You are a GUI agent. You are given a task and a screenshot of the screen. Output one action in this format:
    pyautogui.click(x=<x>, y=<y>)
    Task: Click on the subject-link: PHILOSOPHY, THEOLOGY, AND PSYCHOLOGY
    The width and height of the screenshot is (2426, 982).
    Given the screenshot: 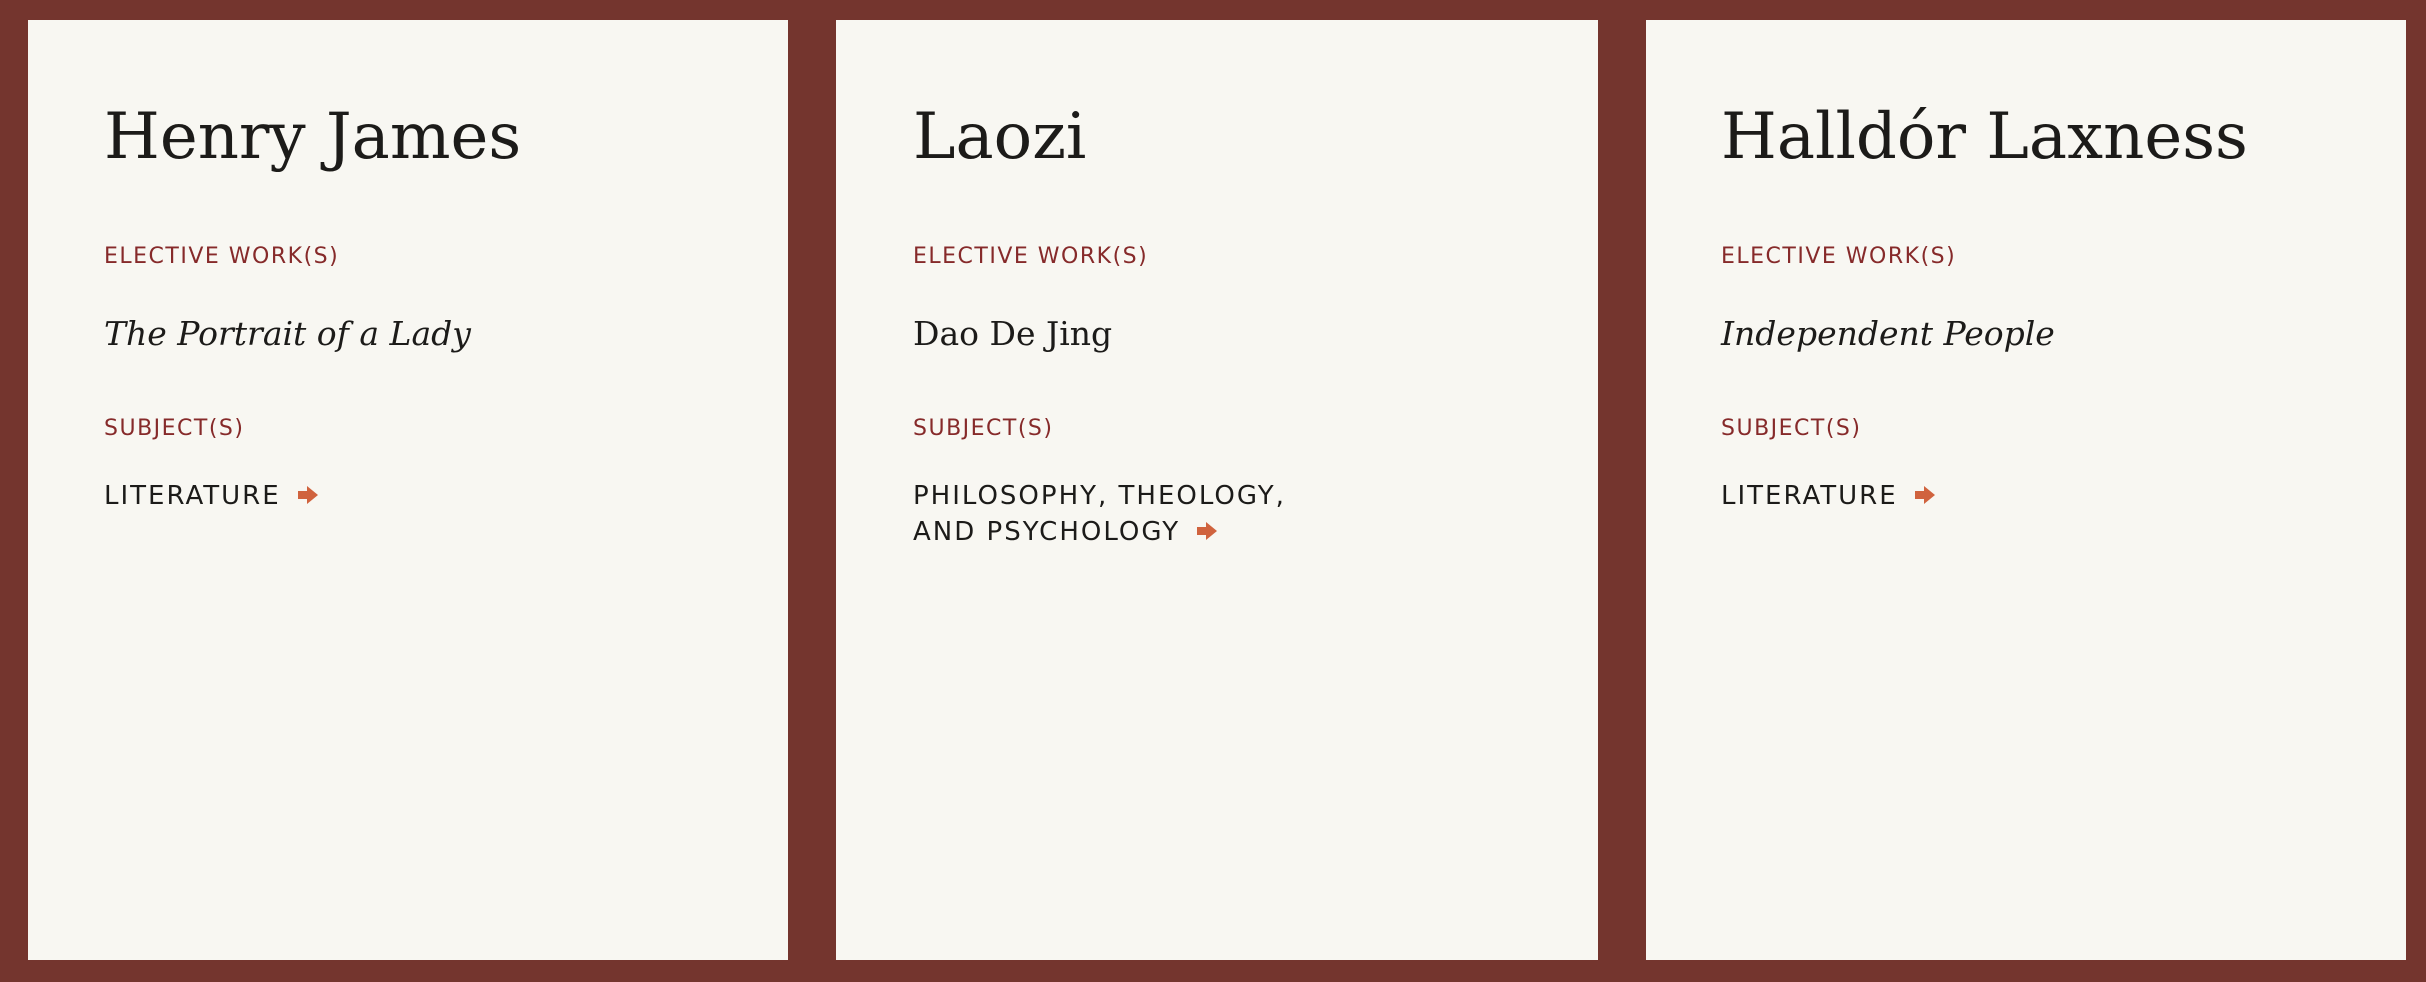 What is the action you would take?
    pyautogui.click(x=1133, y=514)
    